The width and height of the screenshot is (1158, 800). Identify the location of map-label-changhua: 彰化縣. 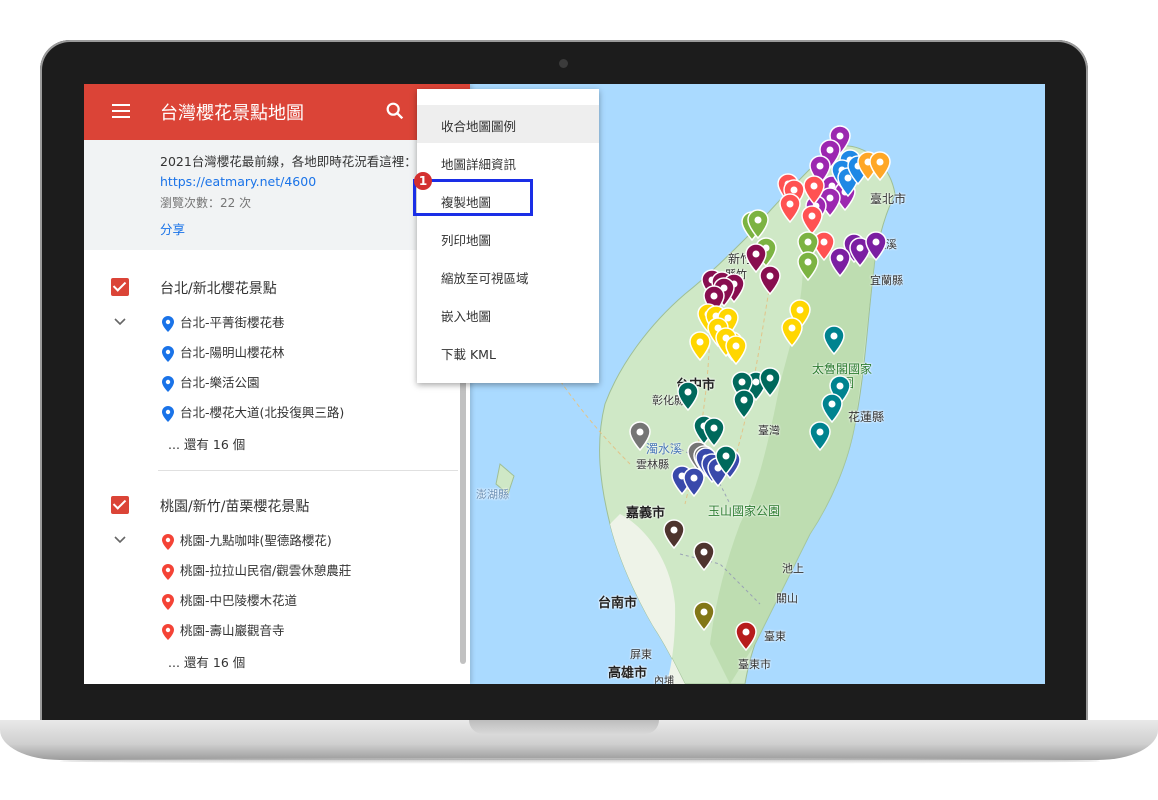
(668, 400).